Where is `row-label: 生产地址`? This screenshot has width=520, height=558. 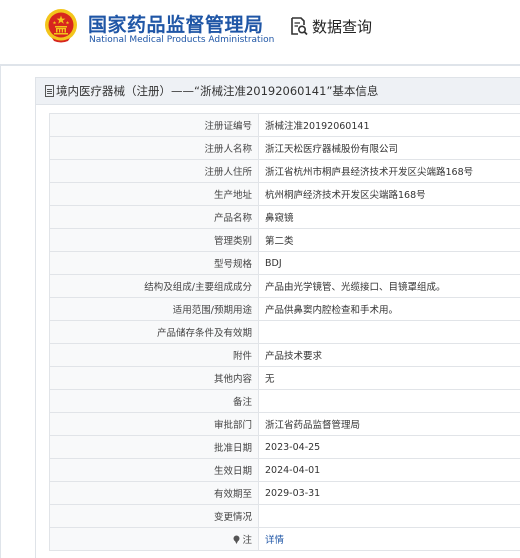
row-label: 生产地址 is located at coordinates (154, 194).